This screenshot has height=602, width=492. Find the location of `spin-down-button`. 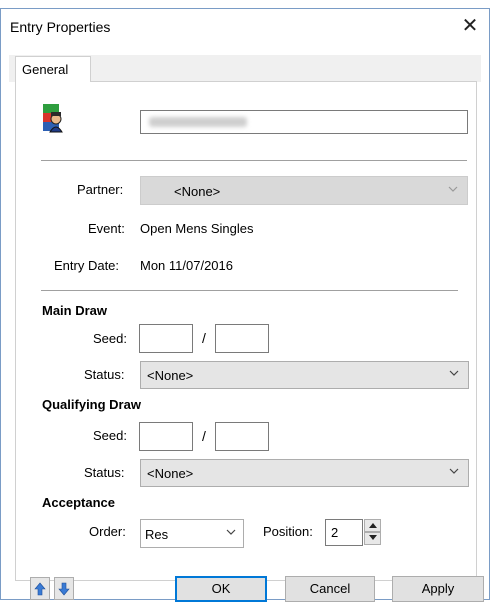

spin-down-button is located at coordinates (372, 538).